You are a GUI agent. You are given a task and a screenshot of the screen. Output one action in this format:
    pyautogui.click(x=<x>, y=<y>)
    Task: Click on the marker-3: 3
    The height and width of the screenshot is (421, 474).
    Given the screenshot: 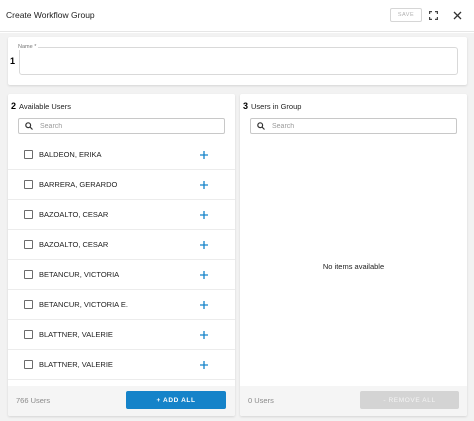 What is the action you would take?
    pyautogui.click(x=246, y=106)
    